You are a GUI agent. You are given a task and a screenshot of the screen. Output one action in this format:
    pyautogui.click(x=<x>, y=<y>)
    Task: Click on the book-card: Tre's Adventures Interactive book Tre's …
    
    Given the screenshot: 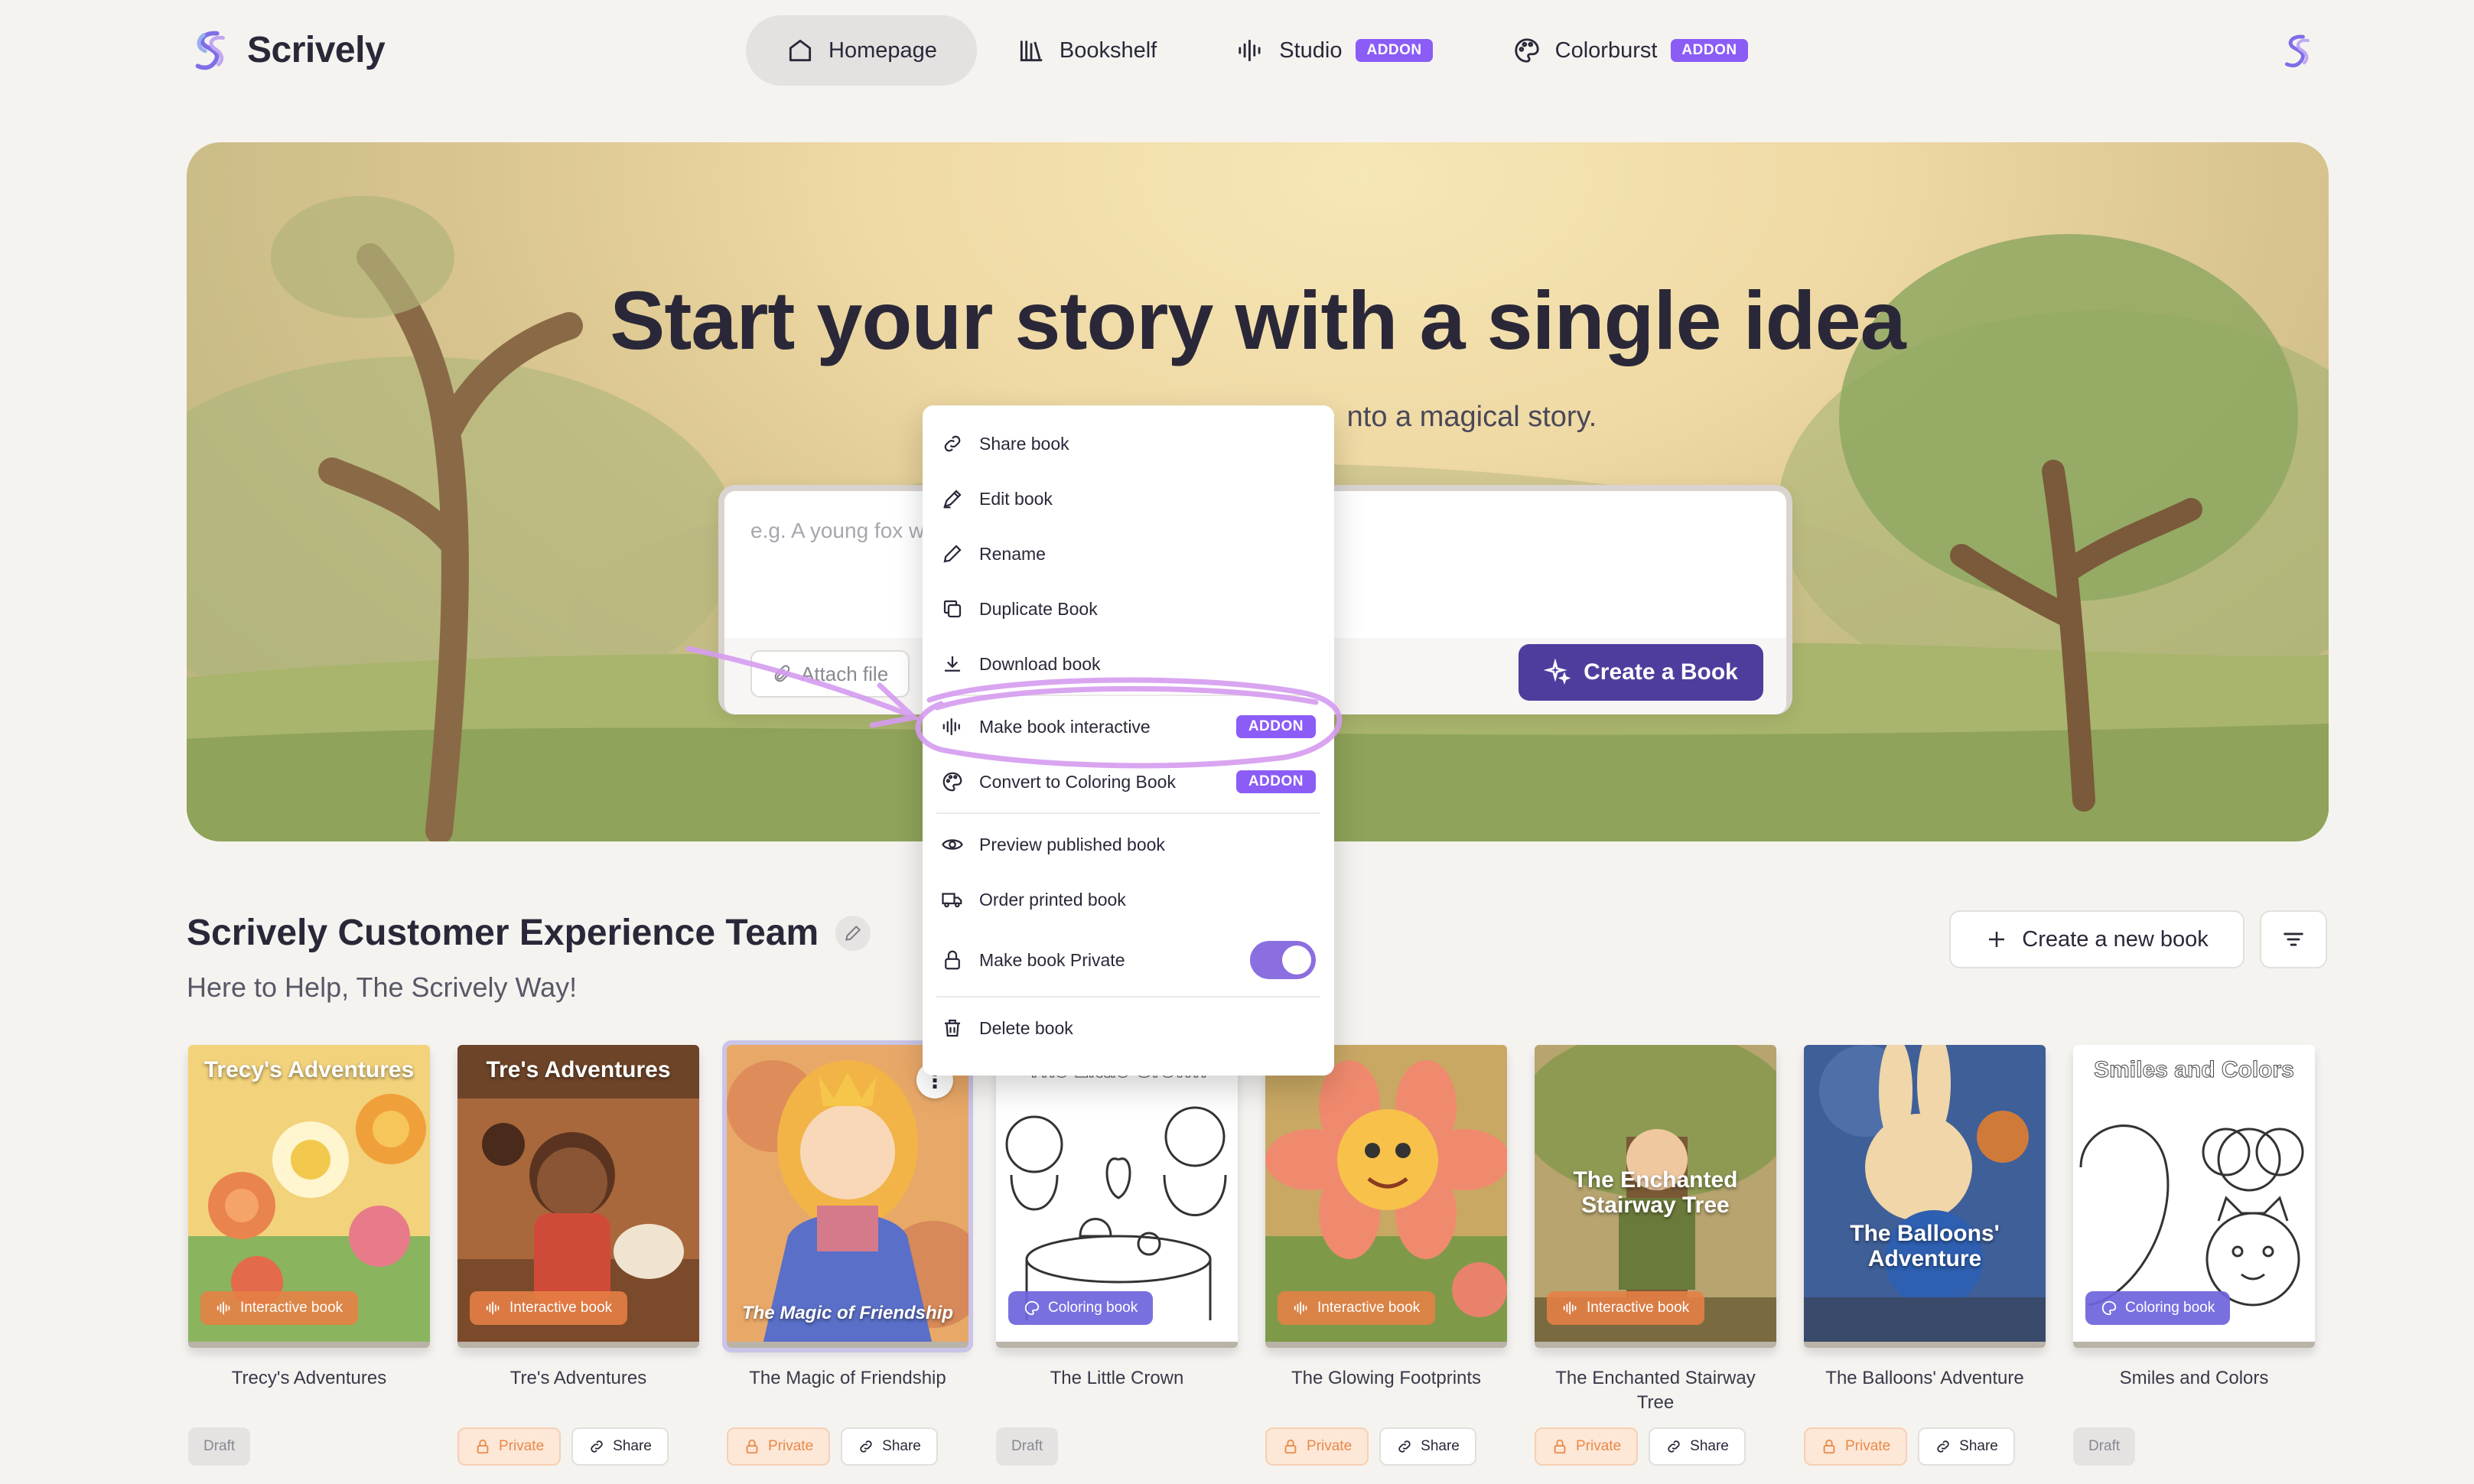 What is the action you would take?
    pyautogui.click(x=579, y=1255)
    